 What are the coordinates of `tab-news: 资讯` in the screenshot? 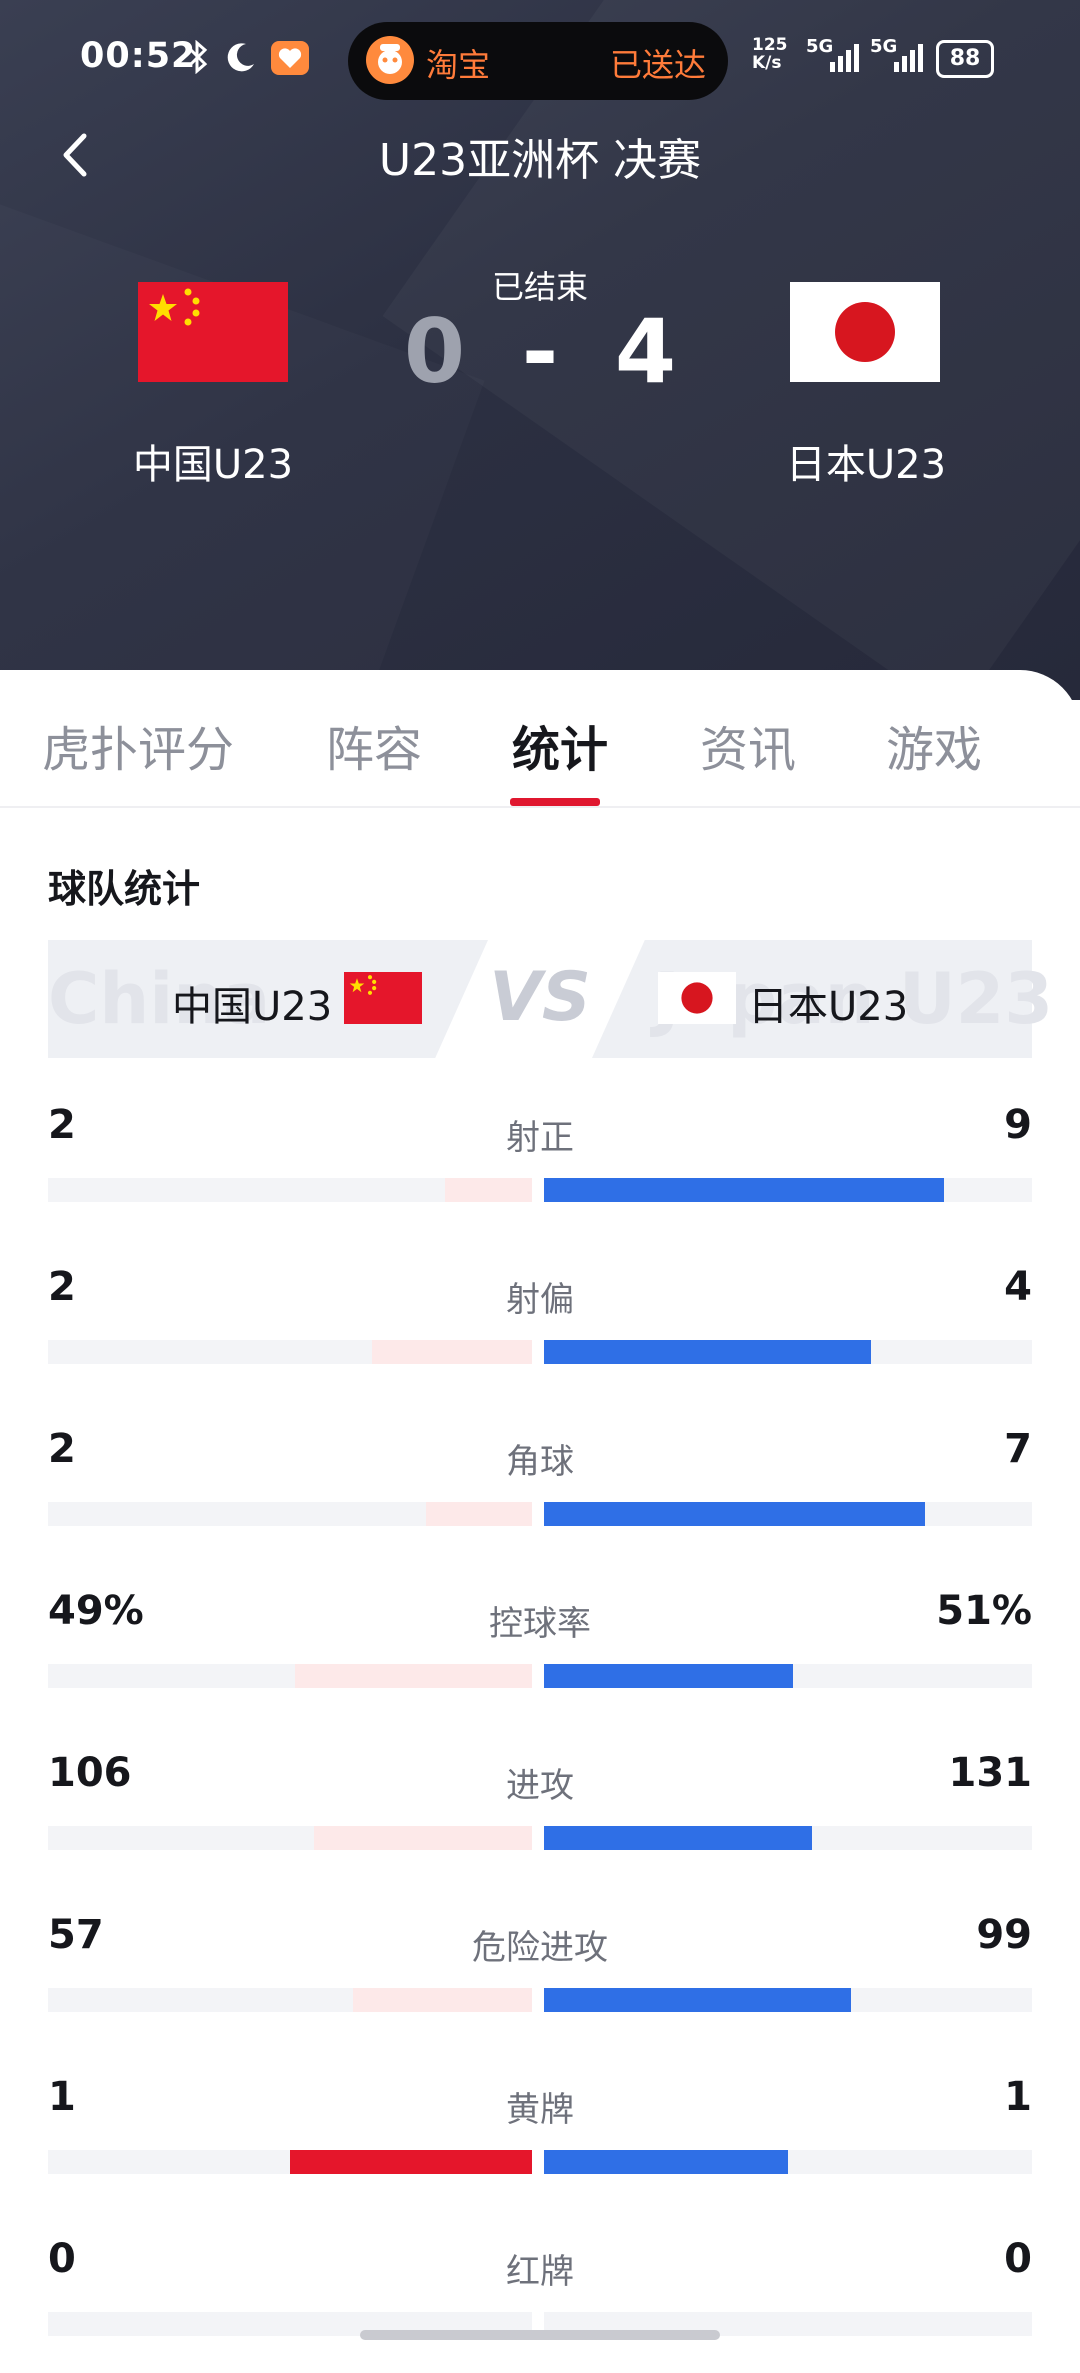 It's located at (748, 745).